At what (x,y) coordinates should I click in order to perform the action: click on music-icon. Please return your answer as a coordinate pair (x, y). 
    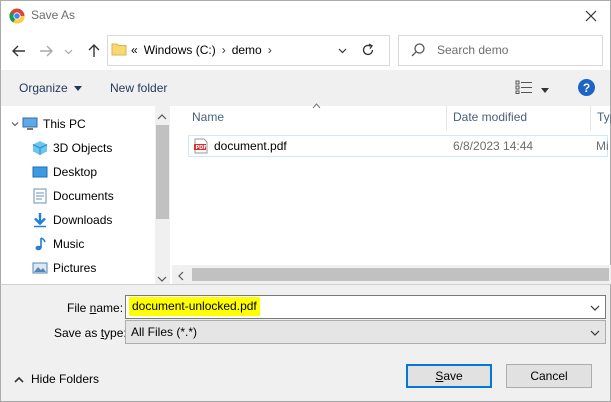
    Looking at the image, I should click on (40, 244).